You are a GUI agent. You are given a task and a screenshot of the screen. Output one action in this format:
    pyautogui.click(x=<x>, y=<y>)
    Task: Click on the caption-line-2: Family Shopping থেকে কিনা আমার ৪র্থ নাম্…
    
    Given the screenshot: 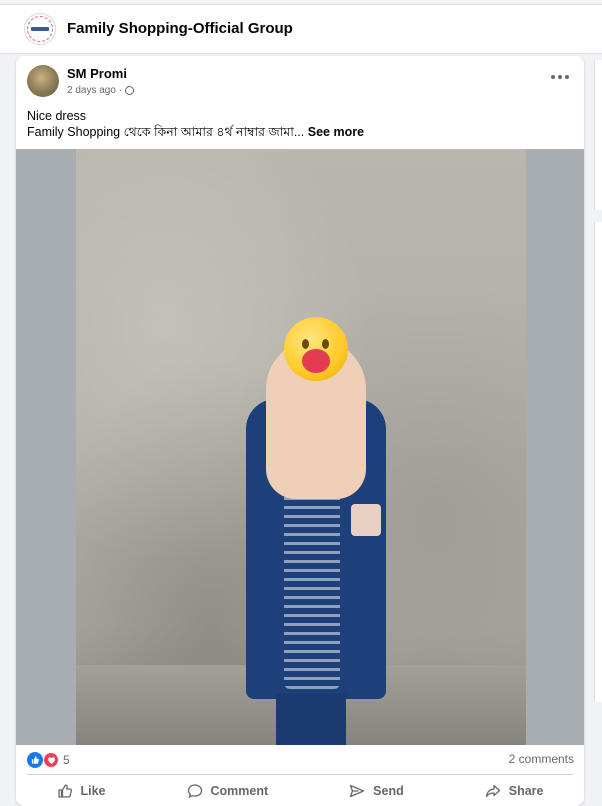 What is the action you would take?
    pyautogui.click(x=195, y=132)
    